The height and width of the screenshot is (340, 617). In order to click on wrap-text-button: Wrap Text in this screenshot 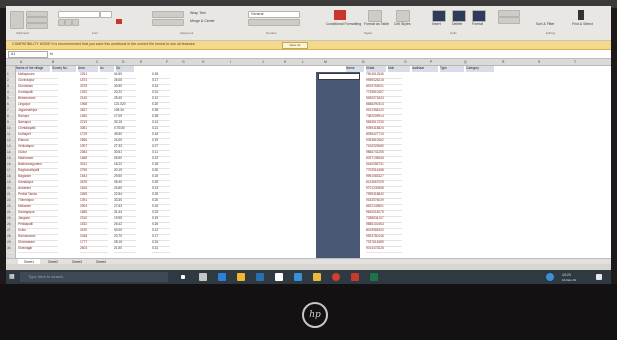, I will do `click(198, 13)`.